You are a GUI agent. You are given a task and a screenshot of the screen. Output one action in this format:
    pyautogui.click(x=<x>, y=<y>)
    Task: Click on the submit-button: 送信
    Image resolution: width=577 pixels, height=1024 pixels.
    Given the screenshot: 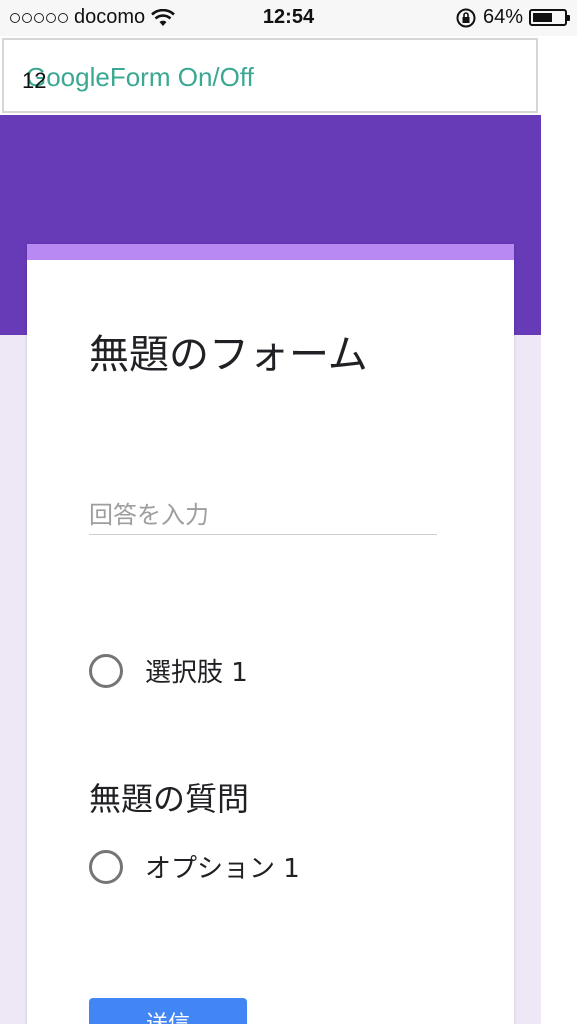 What is the action you would take?
    pyautogui.click(x=168, y=1011)
    